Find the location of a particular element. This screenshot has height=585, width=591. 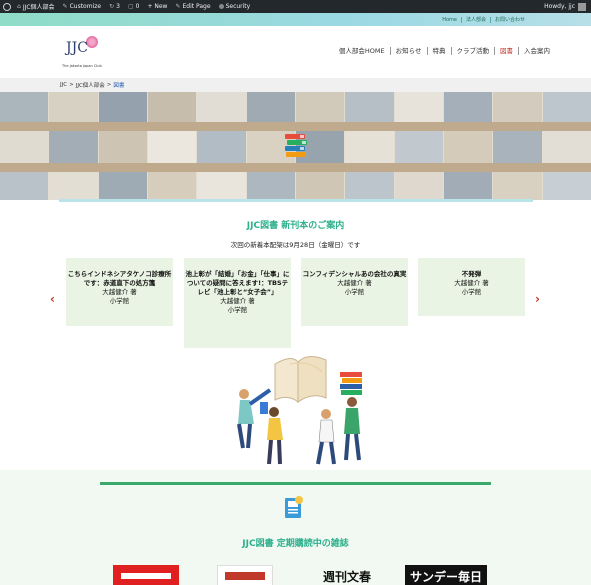

wordpress-logo-icon is located at coordinates (6, 6).